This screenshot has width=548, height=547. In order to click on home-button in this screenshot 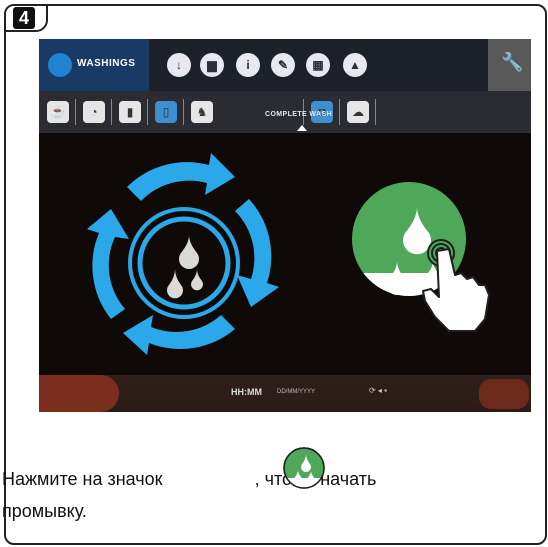, I will do `click(79, 393)`.